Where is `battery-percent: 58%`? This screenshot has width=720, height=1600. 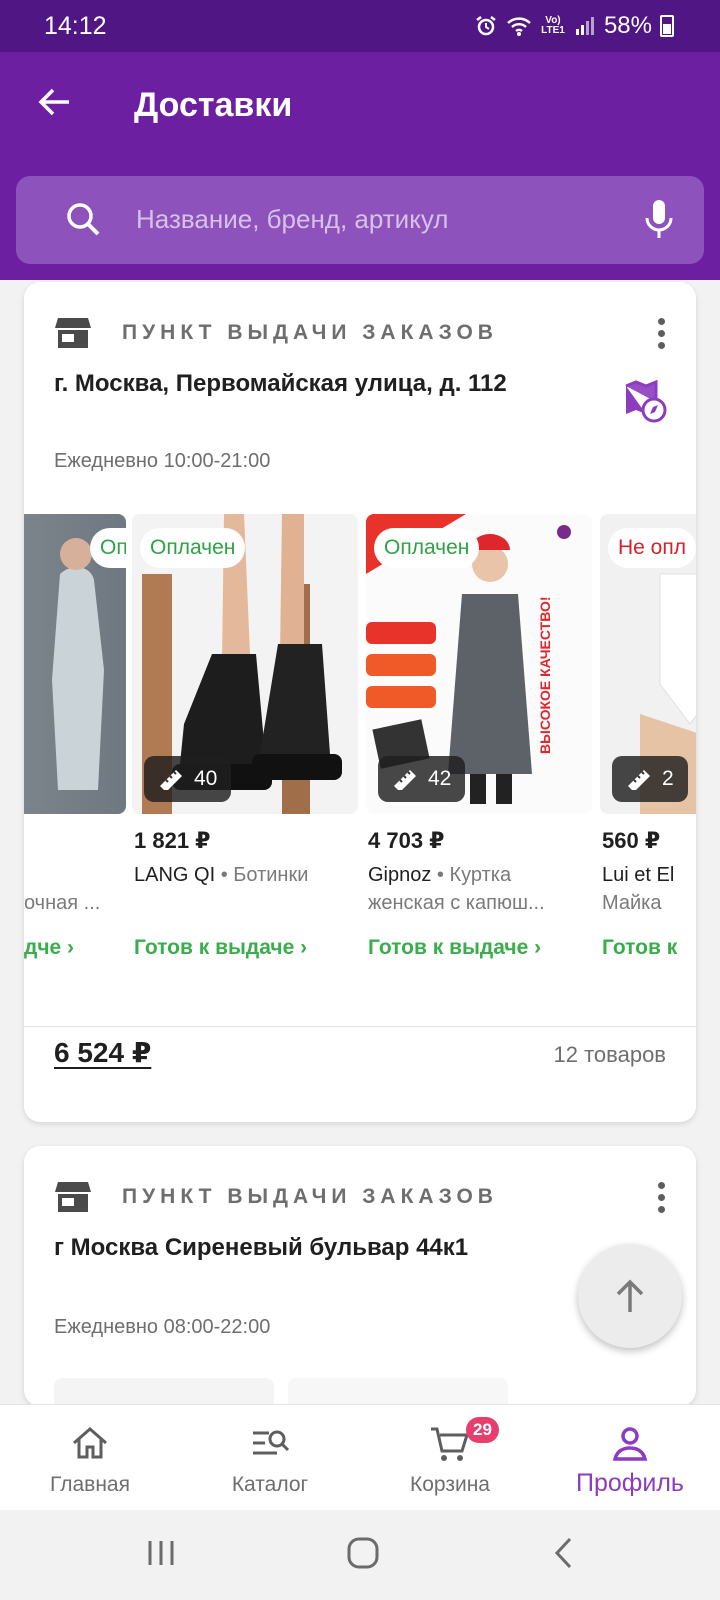
battery-percent: 58% is located at coordinates (627, 25).